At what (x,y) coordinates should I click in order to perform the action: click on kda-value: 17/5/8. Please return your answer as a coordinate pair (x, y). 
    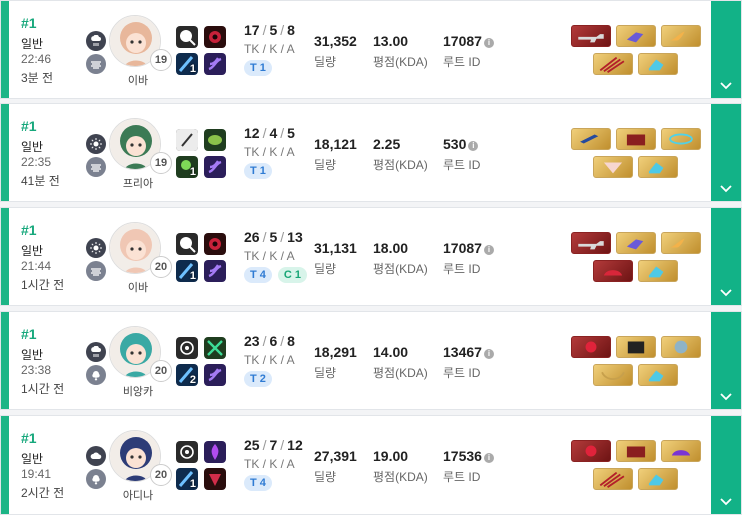
    Looking at the image, I should click on (269, 30).